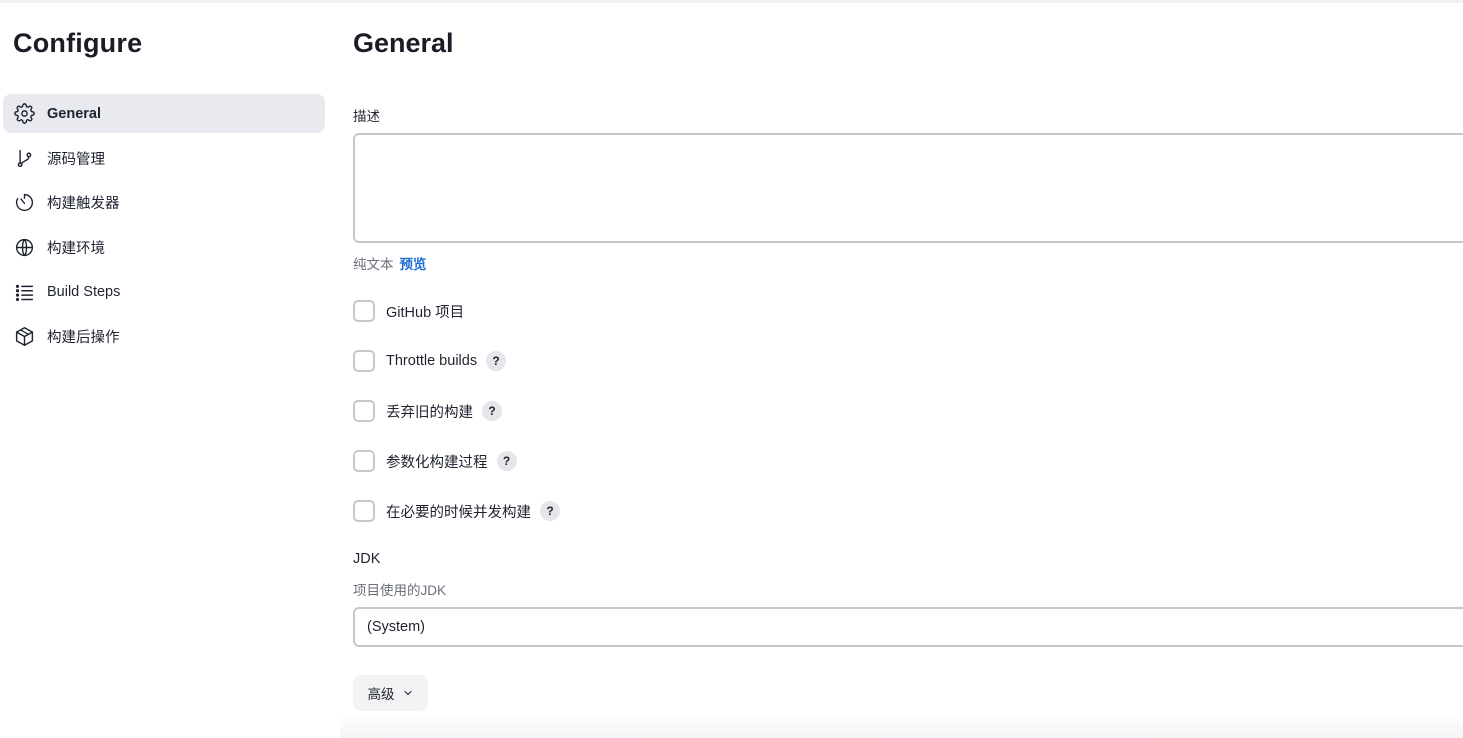  What do you see at coordinates (24, 203) in the screenshot?
I see `timer-icon` at bounding box center [24, 203].